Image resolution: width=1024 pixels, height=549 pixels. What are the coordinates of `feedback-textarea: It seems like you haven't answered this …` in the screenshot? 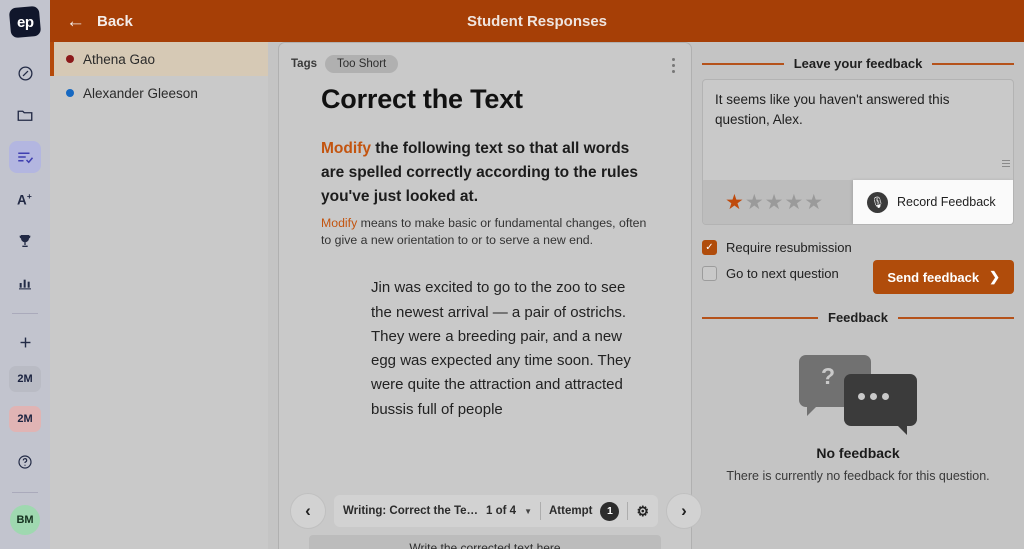 It's located at (858, 130).